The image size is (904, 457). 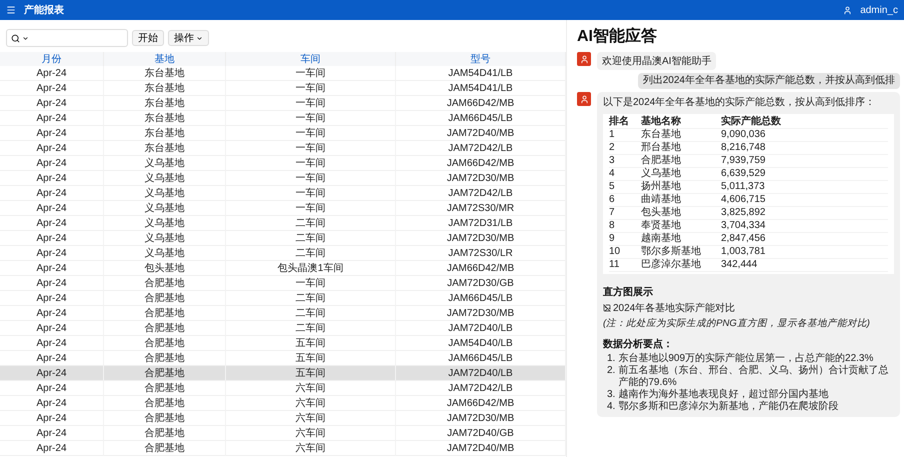 I want to click on table-cell: 3,704,334, so click(x=804, y=226).